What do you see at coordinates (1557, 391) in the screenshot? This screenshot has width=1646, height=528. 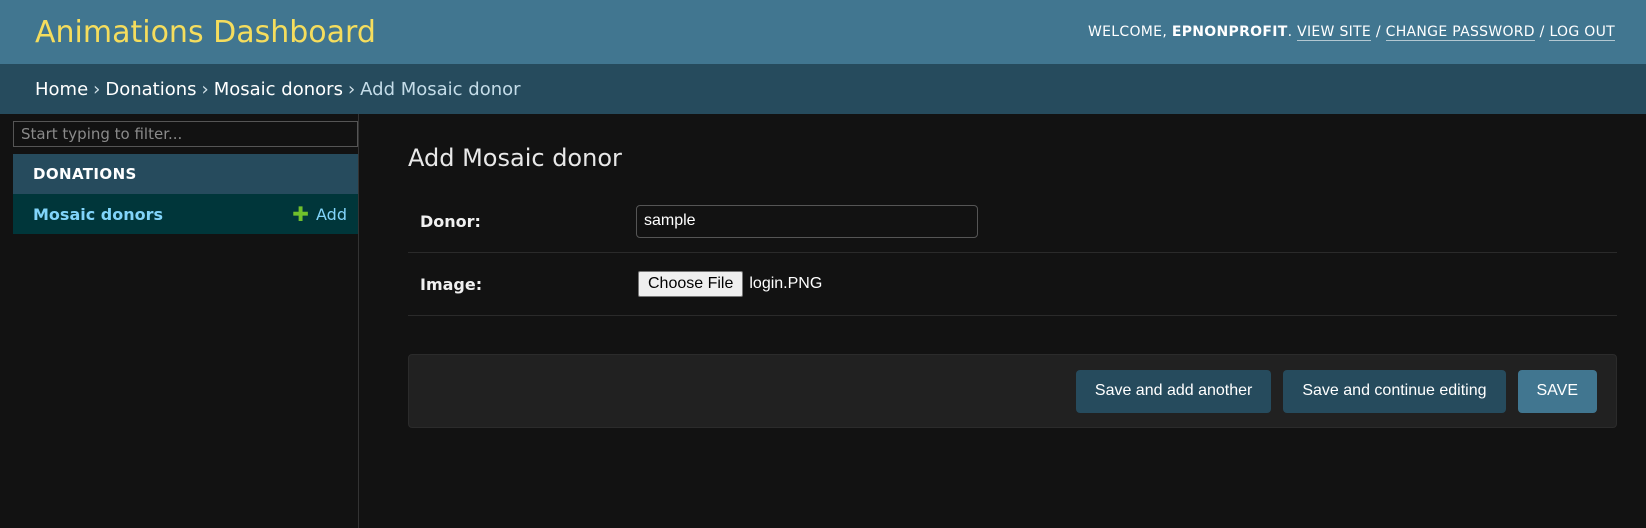 I see `save-button: SAVE` at bounding box center [1557, 391].